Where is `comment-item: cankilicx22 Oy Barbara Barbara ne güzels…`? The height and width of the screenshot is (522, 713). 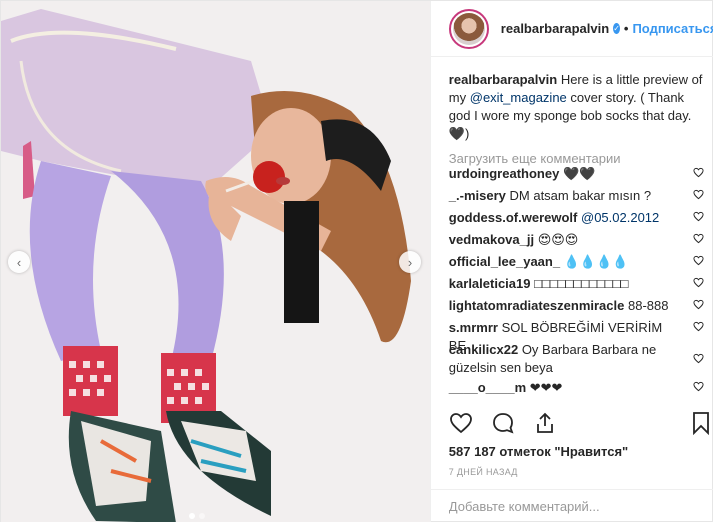 comment-item: cankilicx22 Oy Barbara Barbara ne güzels… is located at coordinates (576, 359).